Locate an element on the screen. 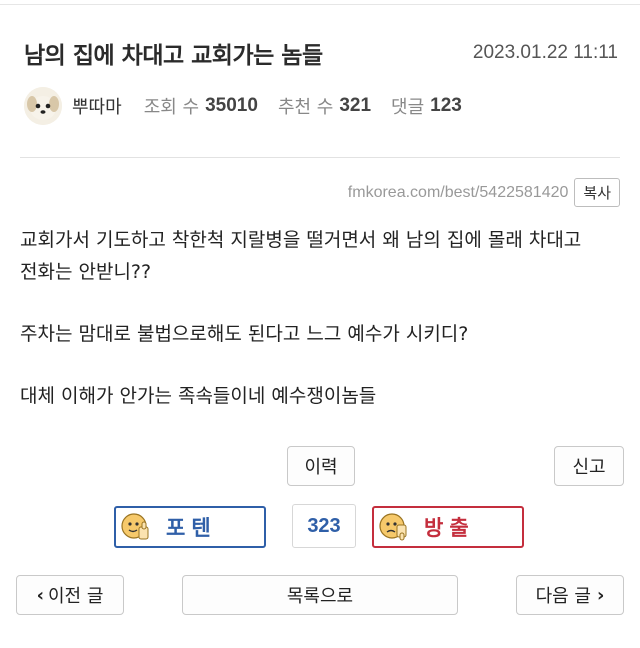 Image resolution: width=640 pixels, height=648 pixels. views-count: 35010 is located at coordinates (231, 105).